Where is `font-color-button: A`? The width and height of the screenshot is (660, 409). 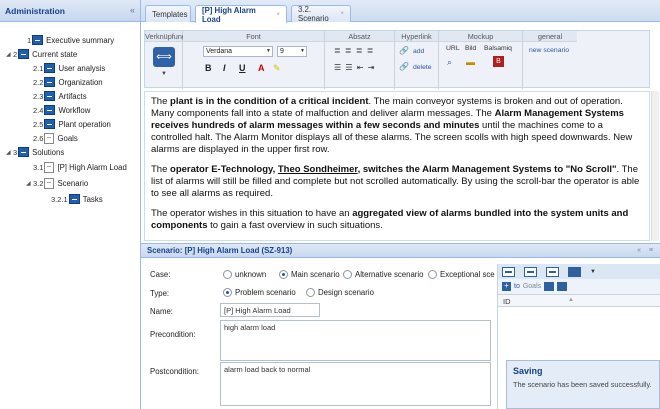
font-color-button: A is located at coordinates (261, 68).